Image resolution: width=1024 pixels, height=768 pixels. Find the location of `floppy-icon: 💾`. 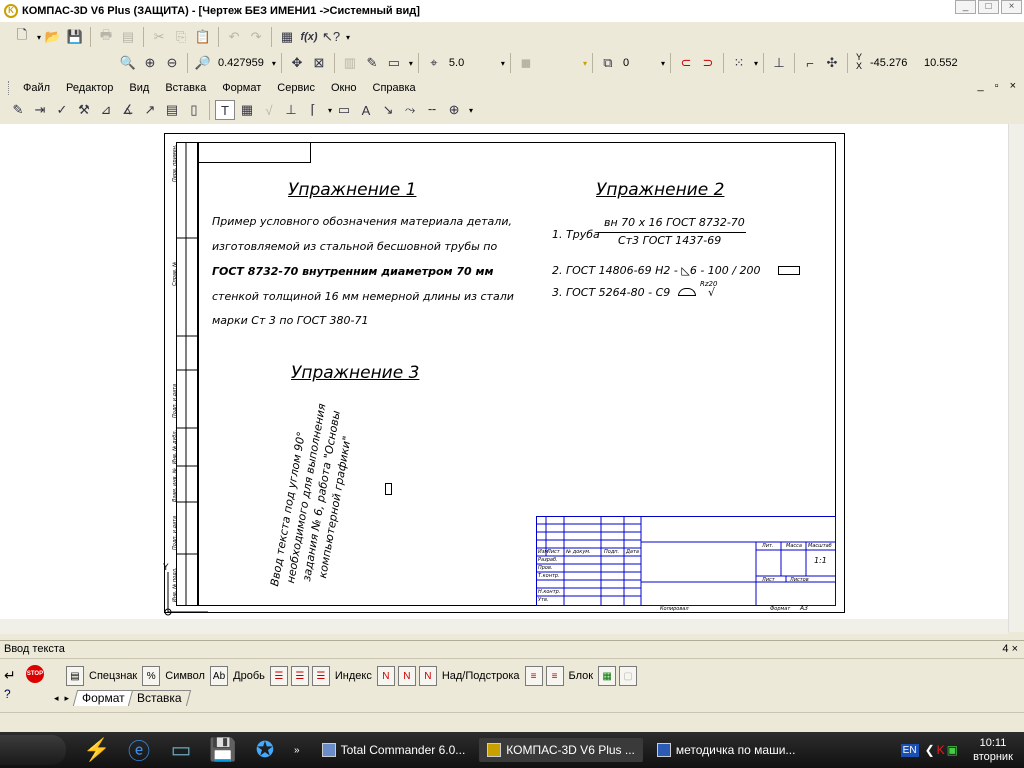

floppy-icon: 💾 is located at coordinates (223, 750).